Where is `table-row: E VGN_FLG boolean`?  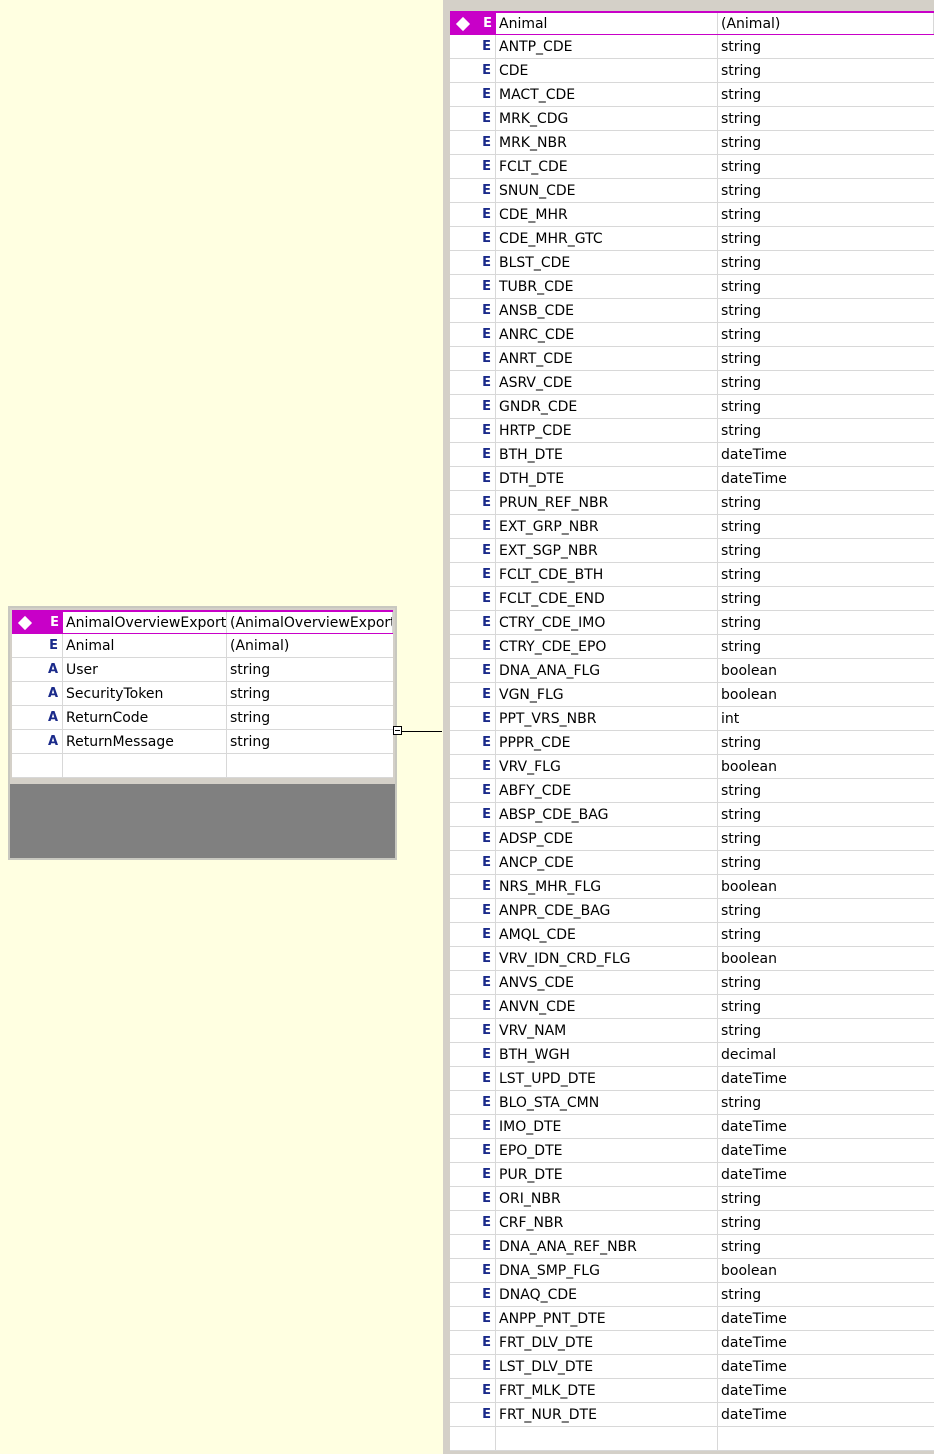 table-row: E VGN_FLG boolean is located at coordinates (692, 695).